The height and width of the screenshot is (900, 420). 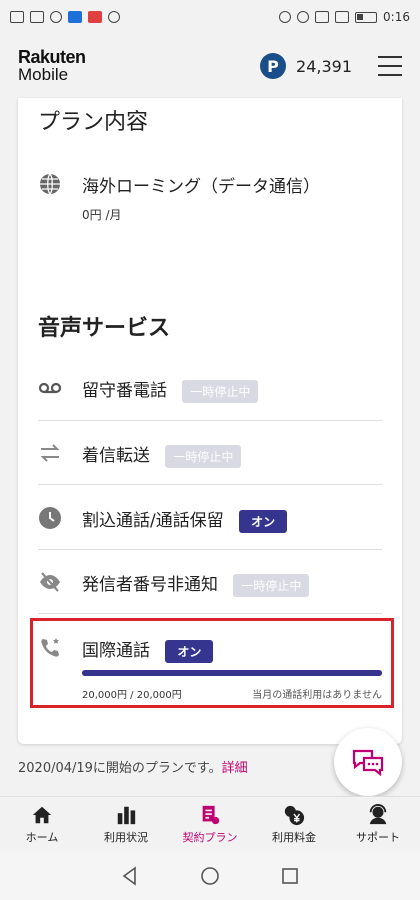 I want to click on bottom-navigation: ホーム 利用状況 契約プラン 利用料金 サポート, so click(x=210, y=824).